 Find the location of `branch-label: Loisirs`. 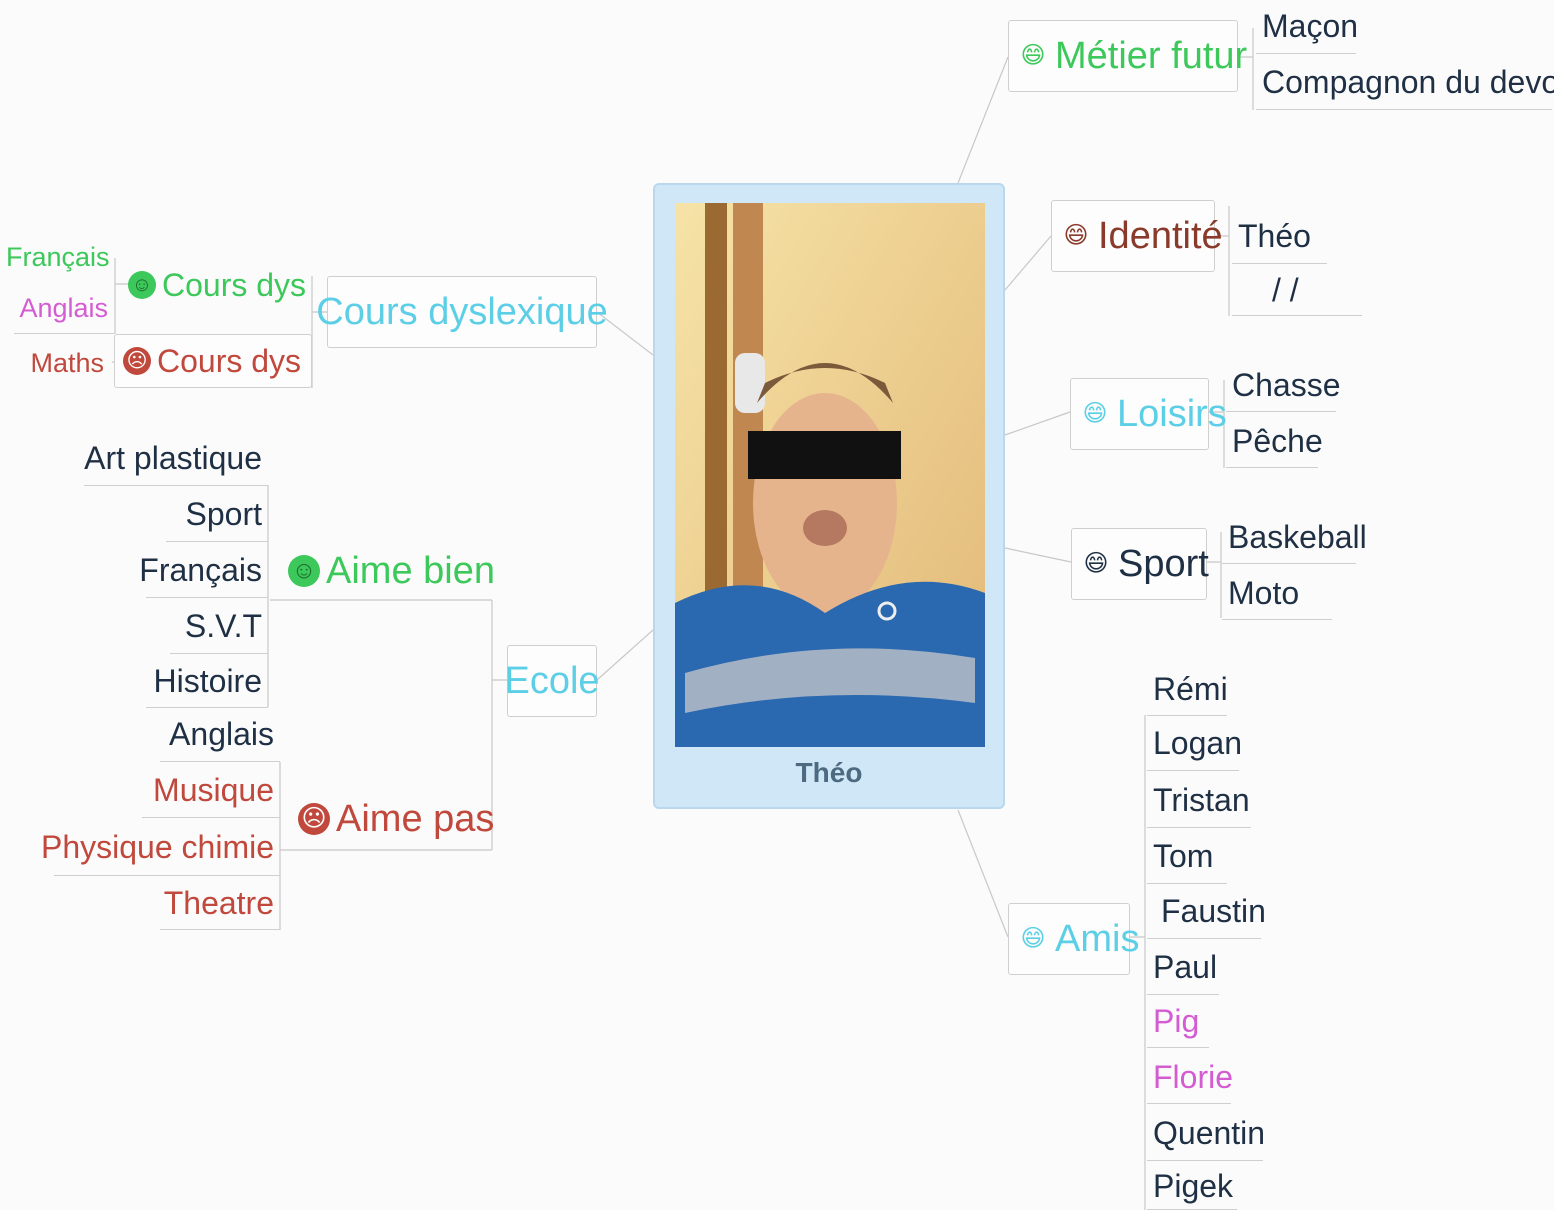

branch-label: Loisirs is located at coordinates (1172, 413).